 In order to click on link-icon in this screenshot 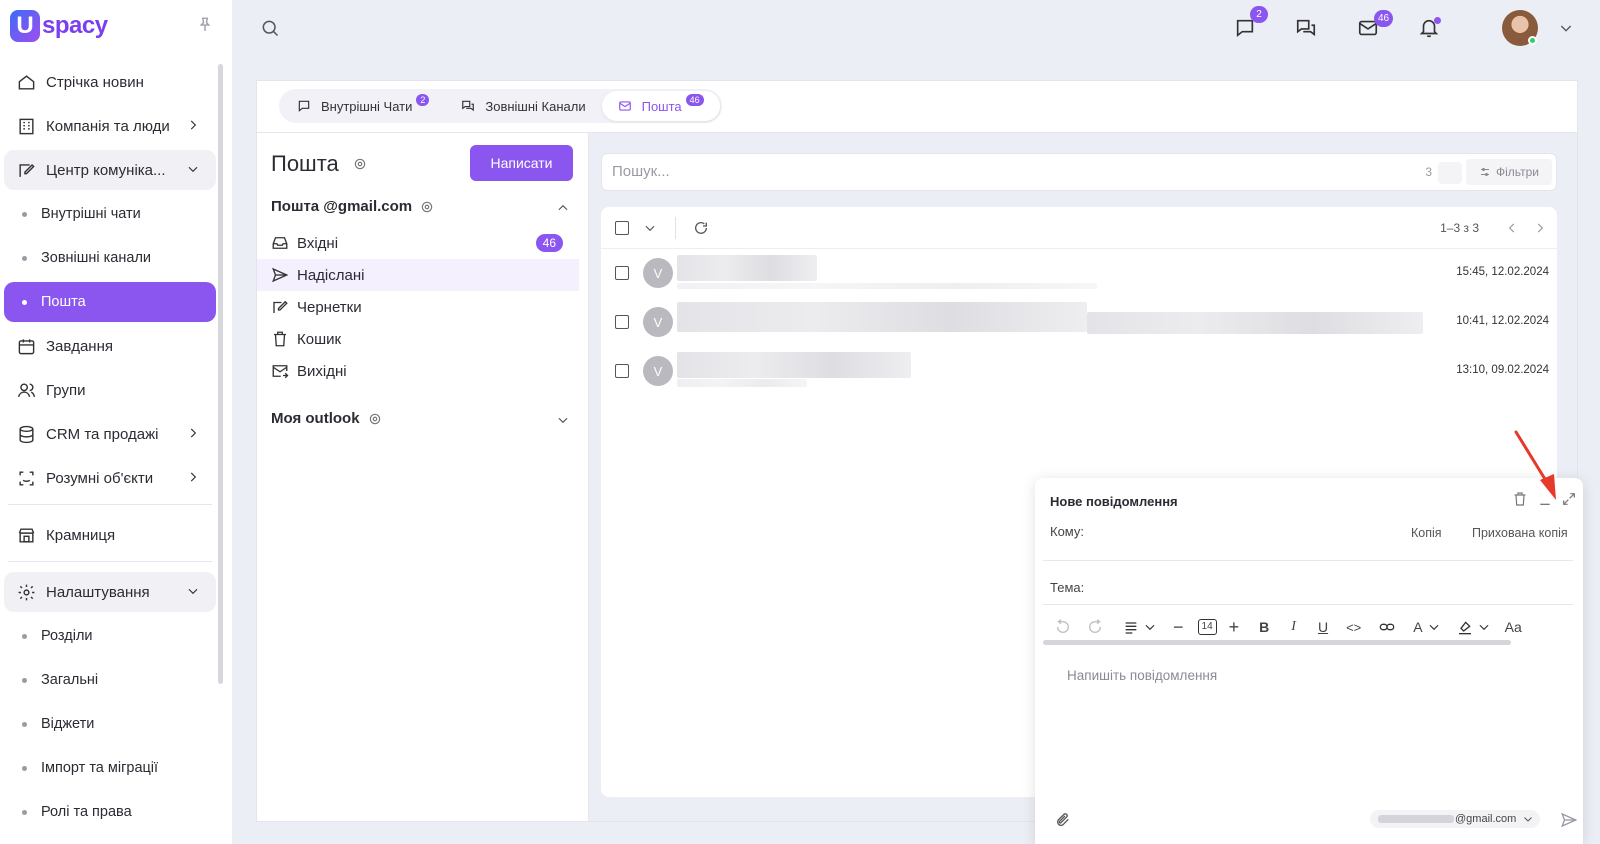, I will do `click(1387, 627)`.